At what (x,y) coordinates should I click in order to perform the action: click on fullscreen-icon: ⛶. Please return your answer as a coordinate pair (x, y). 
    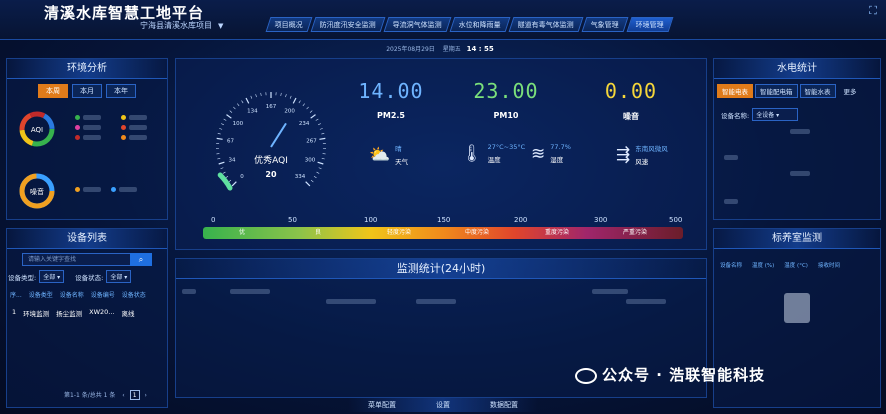
    Looking at the image, I should click on (873, 11).